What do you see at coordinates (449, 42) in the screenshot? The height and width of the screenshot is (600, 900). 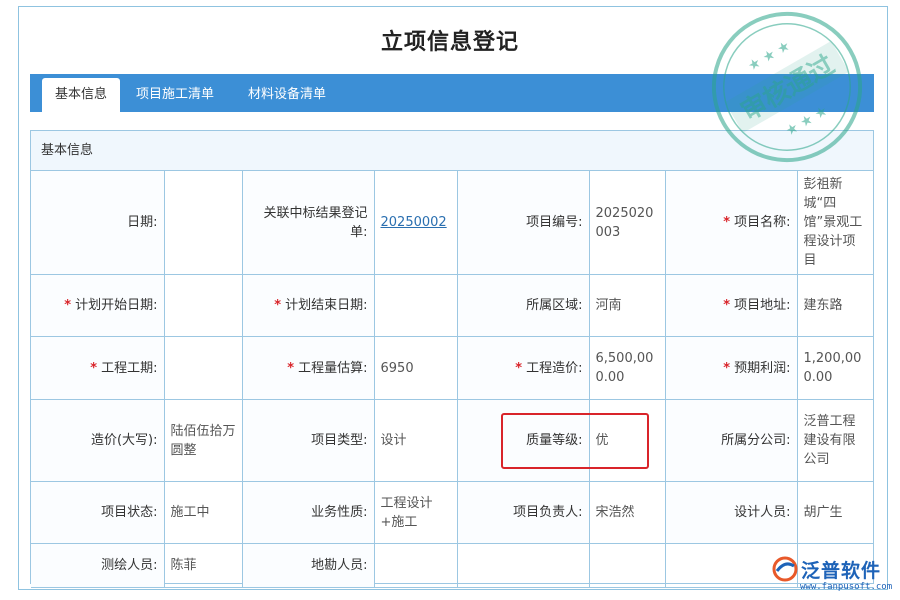 I see `page-title: 立项信息登记` at bounding box center [449, 42].